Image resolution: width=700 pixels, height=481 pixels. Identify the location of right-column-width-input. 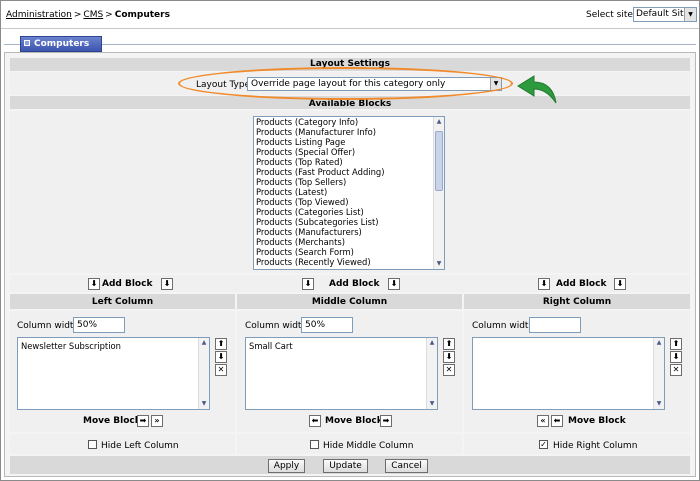
(555, 325).